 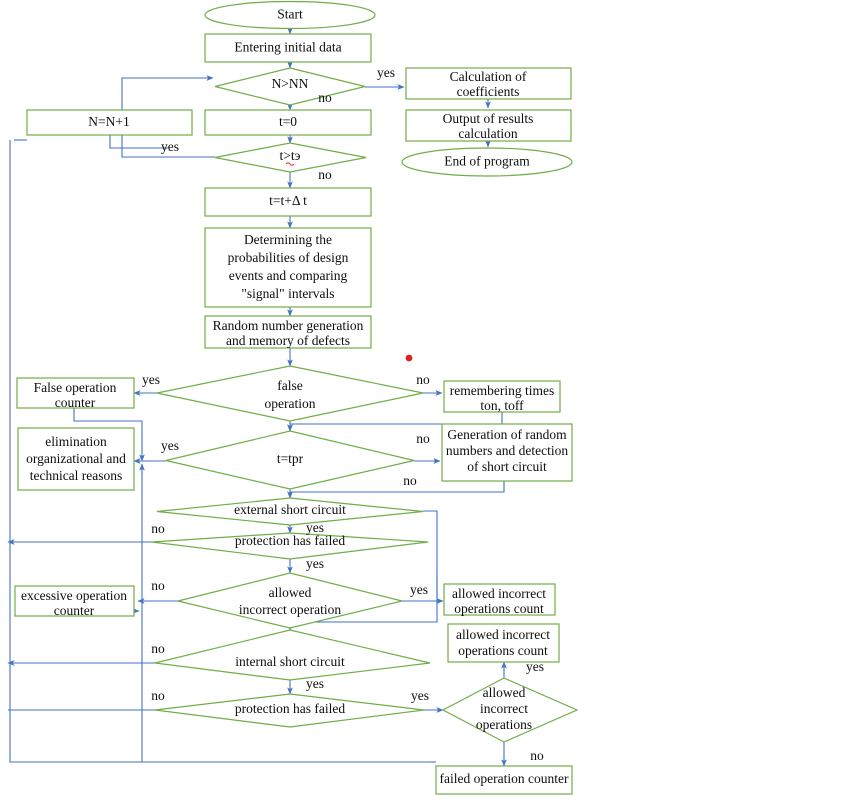 I want to click on node-calculation-of-coefficients-line1: Calculation of, so click(x=488, y=76).